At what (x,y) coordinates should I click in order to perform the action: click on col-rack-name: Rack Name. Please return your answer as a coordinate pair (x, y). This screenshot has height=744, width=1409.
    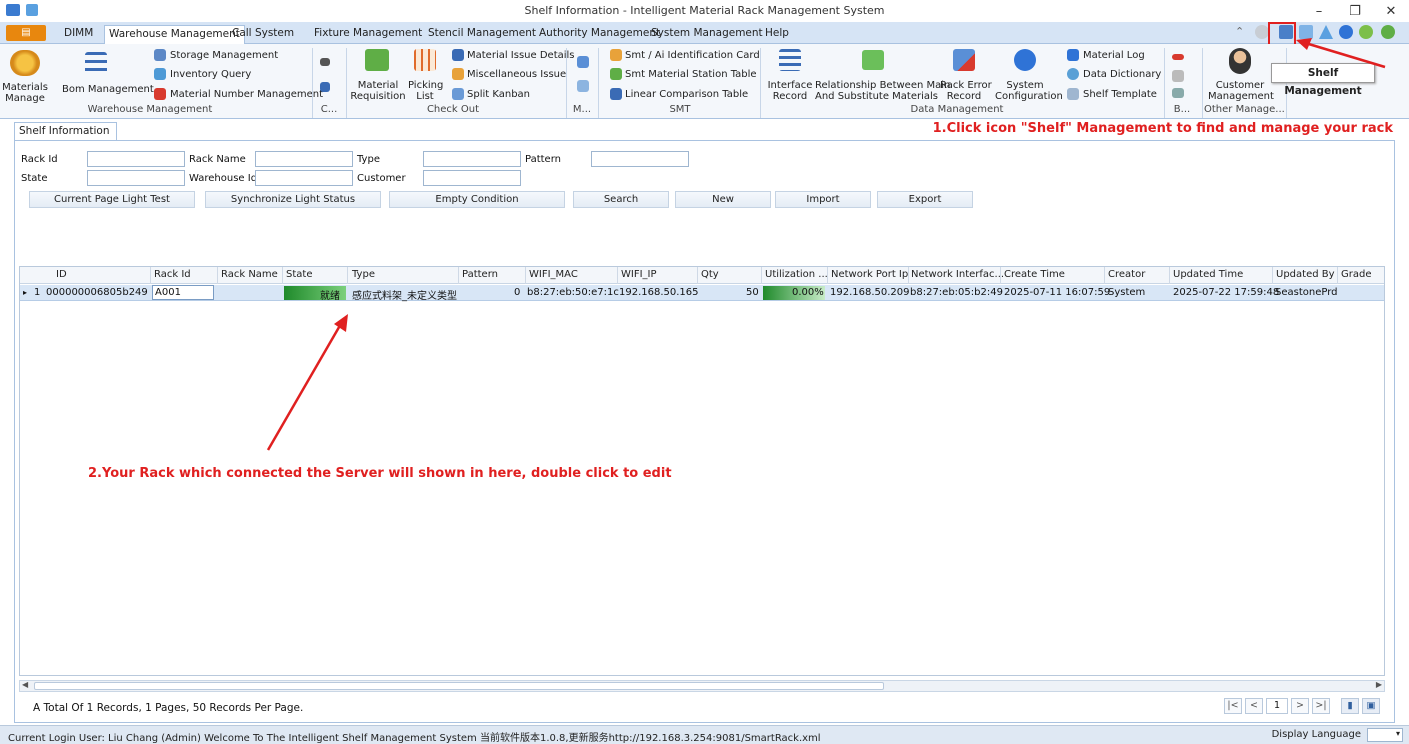
    Looking at the image, I should click on (249, 274).